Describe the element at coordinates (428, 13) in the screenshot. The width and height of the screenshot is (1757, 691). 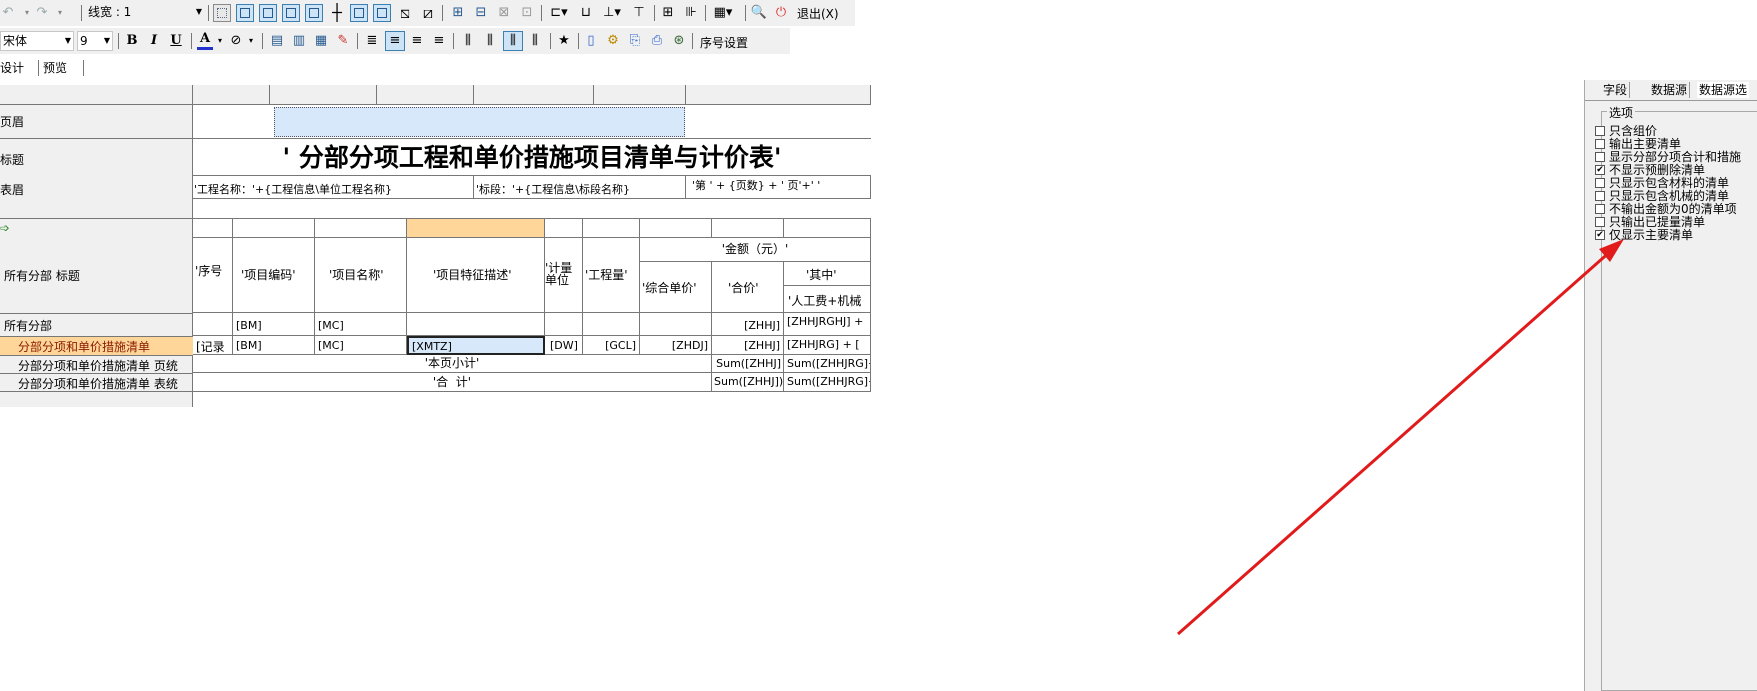
I see `diagonal-up-icon: ⧄` at that location.